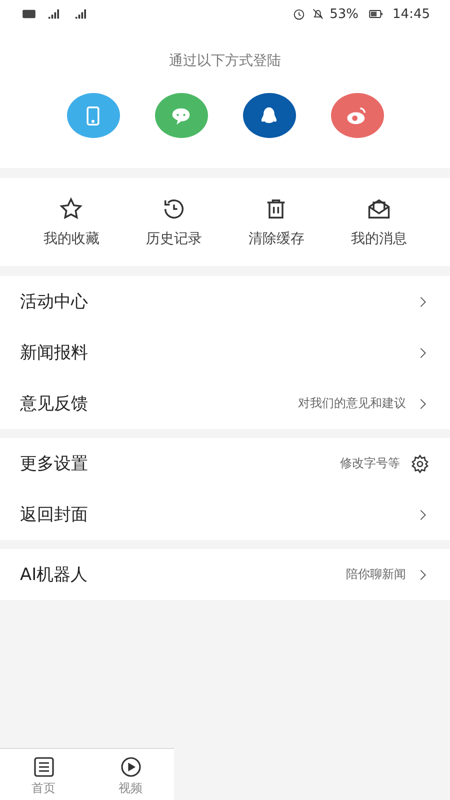  I want to click on muted-bell-icon, so click(317, 14).